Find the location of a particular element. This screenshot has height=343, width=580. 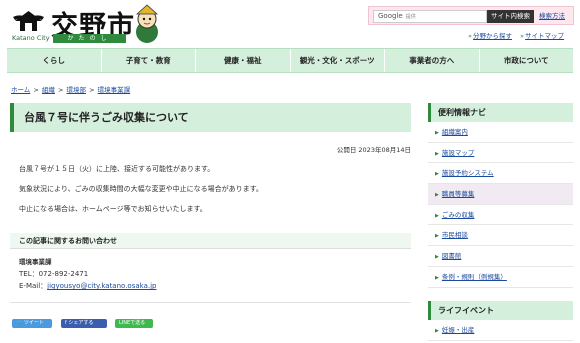

nav-tourism-culture-sports: 観光・文化・スポーツ is located at coordinates (337, 60).